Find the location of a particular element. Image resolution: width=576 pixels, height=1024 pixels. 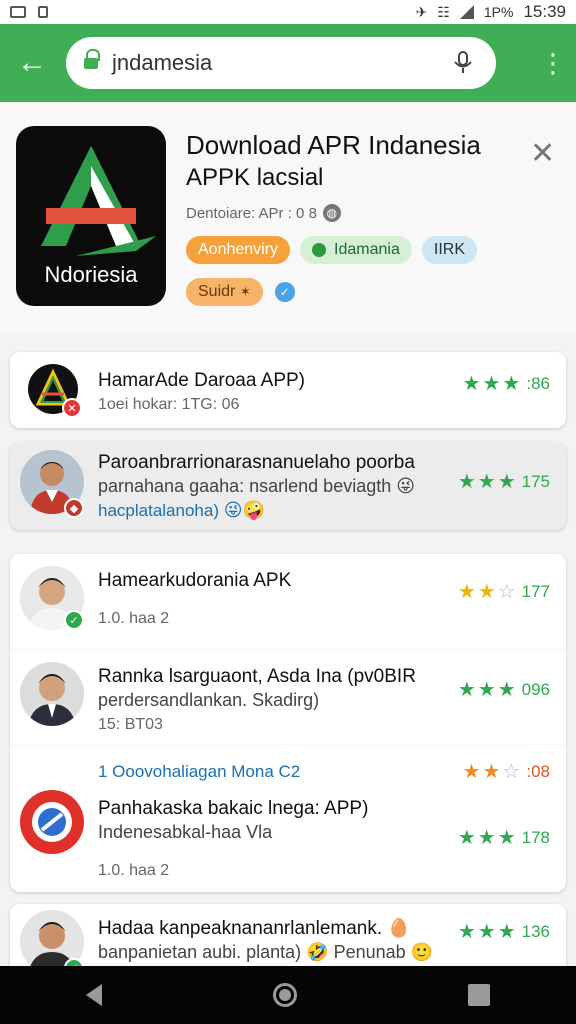

item-title: Panhakaska bakaic lnega: APP) is located at coordinates (233, 808).